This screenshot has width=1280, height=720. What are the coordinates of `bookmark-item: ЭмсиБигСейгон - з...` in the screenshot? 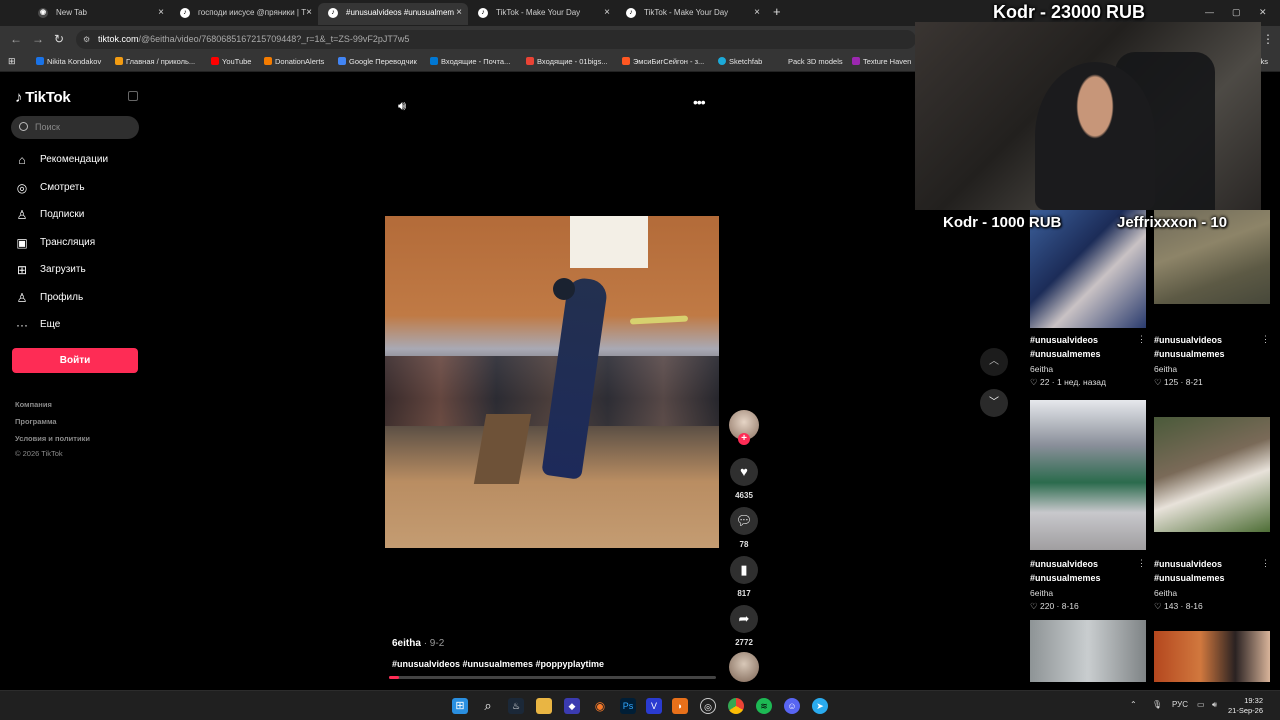 It's located at (663, 61).